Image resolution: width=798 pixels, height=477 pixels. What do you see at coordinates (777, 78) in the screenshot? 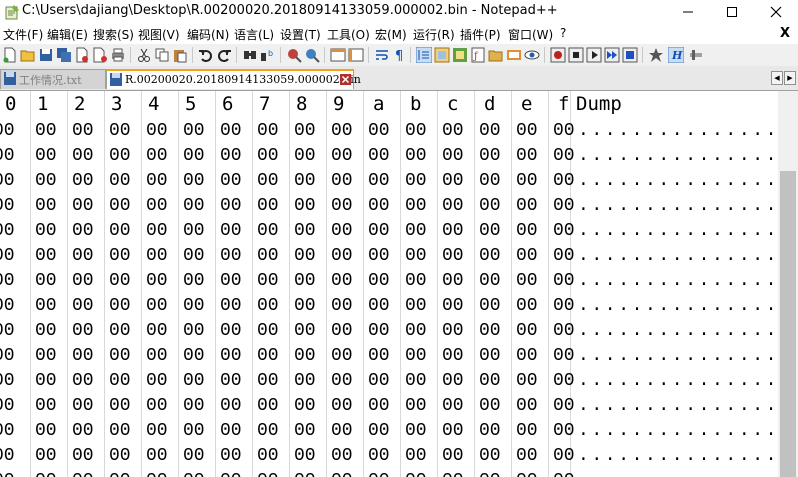
I see `tab-scroll-left-icon: ◀` at bounding box center [777, 78].